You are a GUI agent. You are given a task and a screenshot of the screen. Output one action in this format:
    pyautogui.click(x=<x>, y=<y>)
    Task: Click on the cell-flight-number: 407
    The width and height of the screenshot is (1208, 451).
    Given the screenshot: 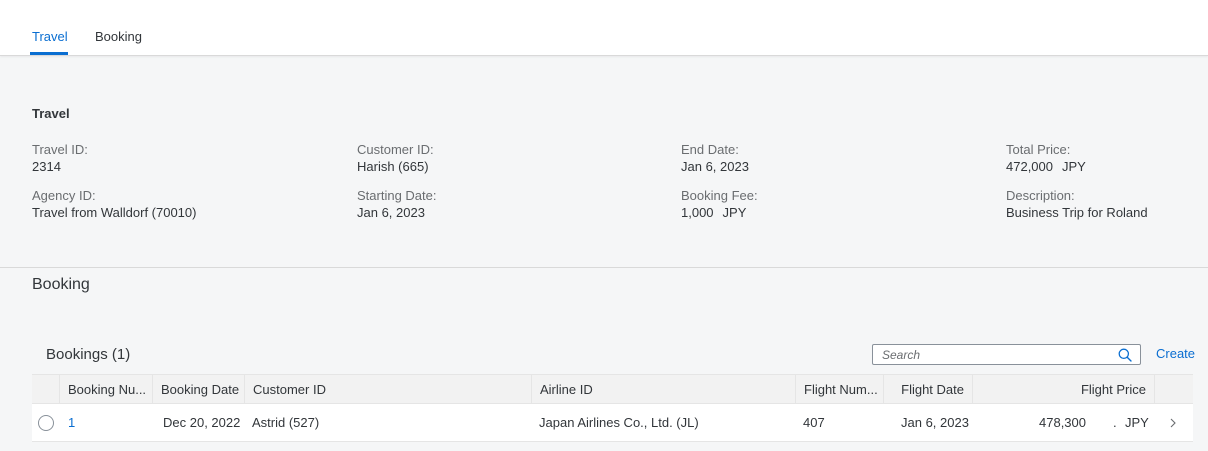 What is the action you would take?
    pyautogui.click(x=814, y=422)
    